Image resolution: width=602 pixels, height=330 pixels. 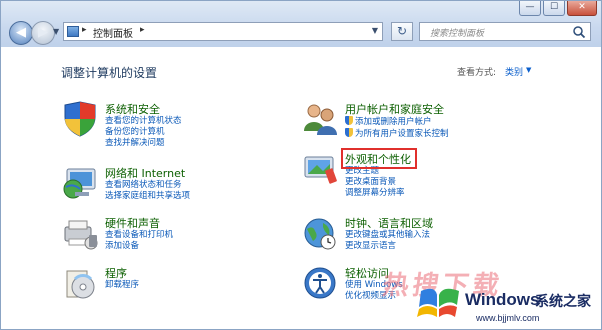 What do you see at coordinates (514, 71) in the screenshot?
I see `view-by-dropdown: 类别` at bounding box center [514, 71].